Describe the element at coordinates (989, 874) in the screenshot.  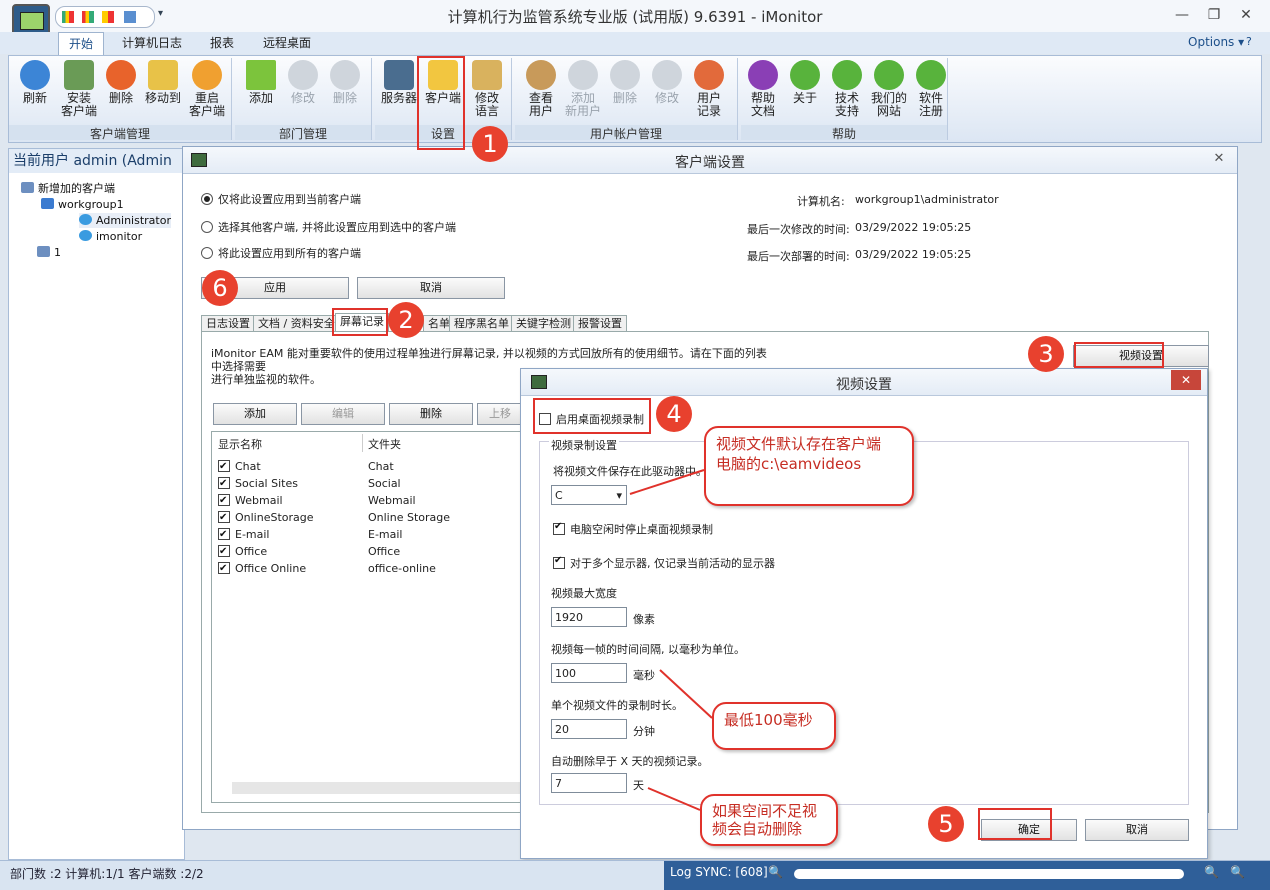
I see `zoom-slider` at that location.